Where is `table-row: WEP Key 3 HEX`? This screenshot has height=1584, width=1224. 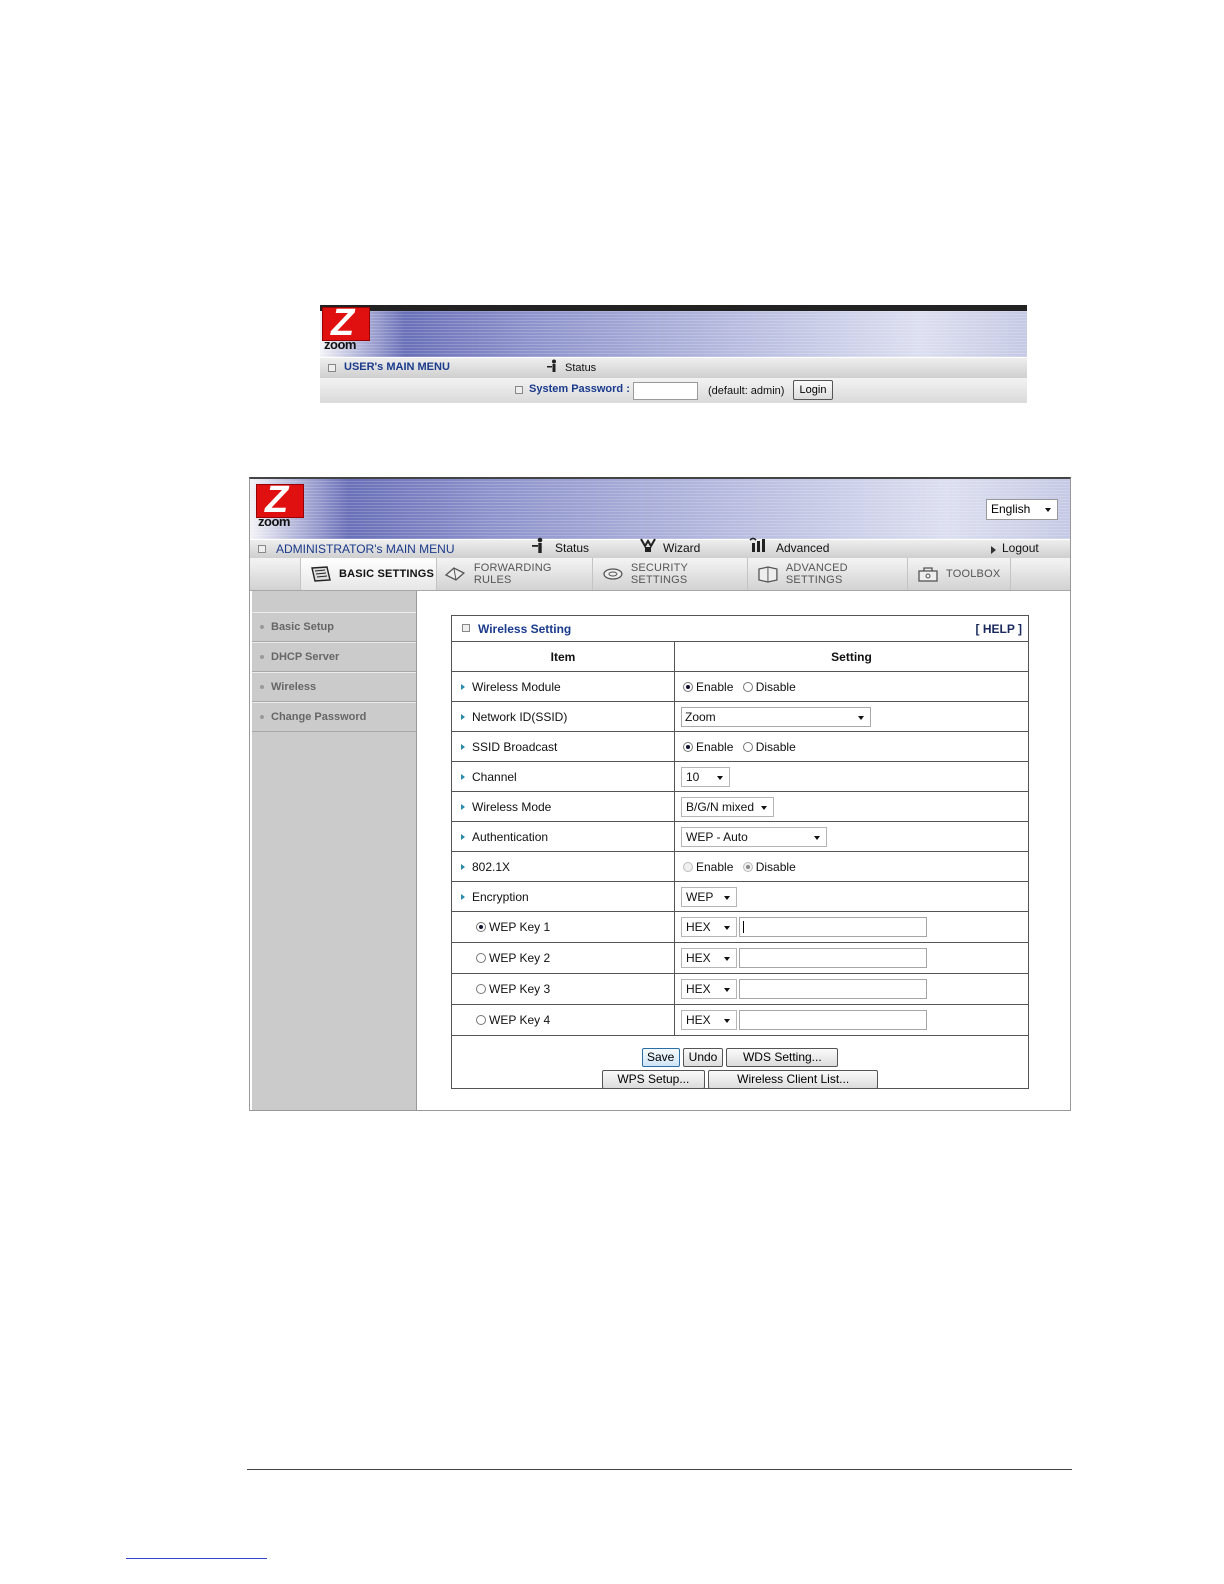 table-row: WEP Key 3 HEX is located at coordinates (740, 989).